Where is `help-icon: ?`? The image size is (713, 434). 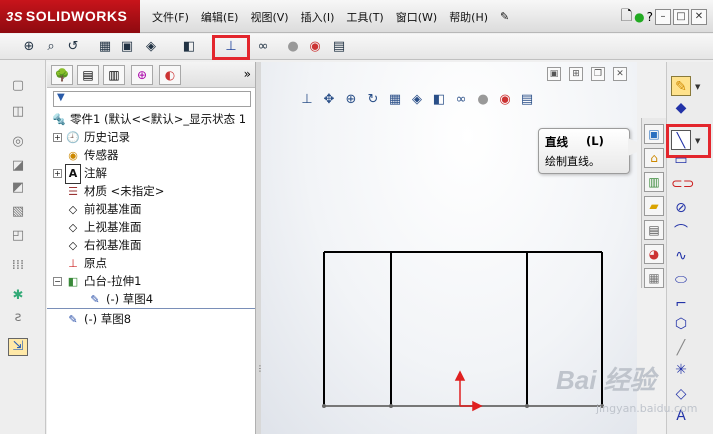
help-icon: ? is located at coordinates (650, 17).